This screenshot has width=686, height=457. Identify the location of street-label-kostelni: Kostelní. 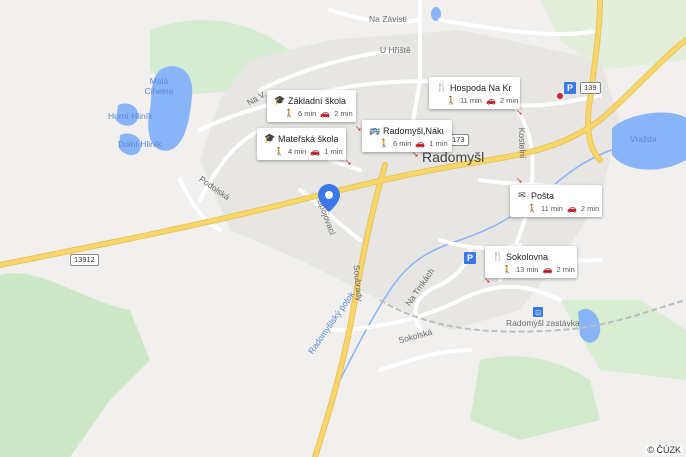
(522, 143).